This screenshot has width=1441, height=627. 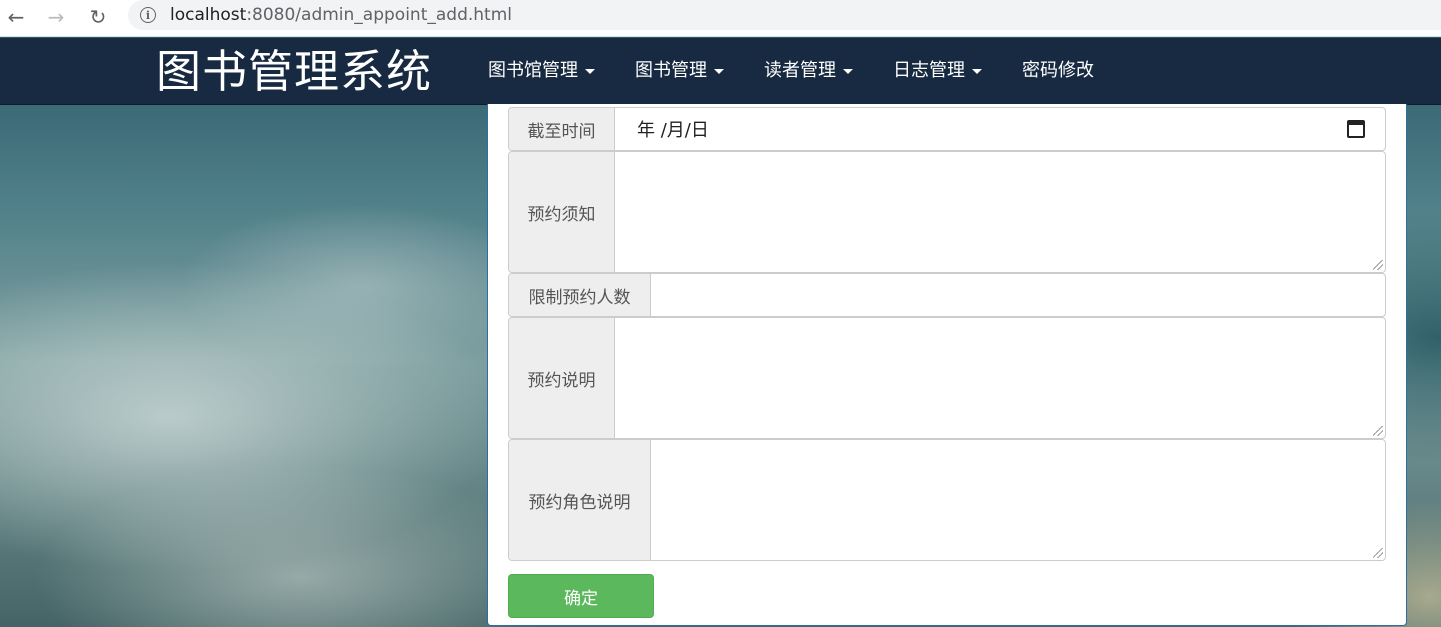 I want to click on limit-label: 限制预约人数, so click(x=580, y=295).